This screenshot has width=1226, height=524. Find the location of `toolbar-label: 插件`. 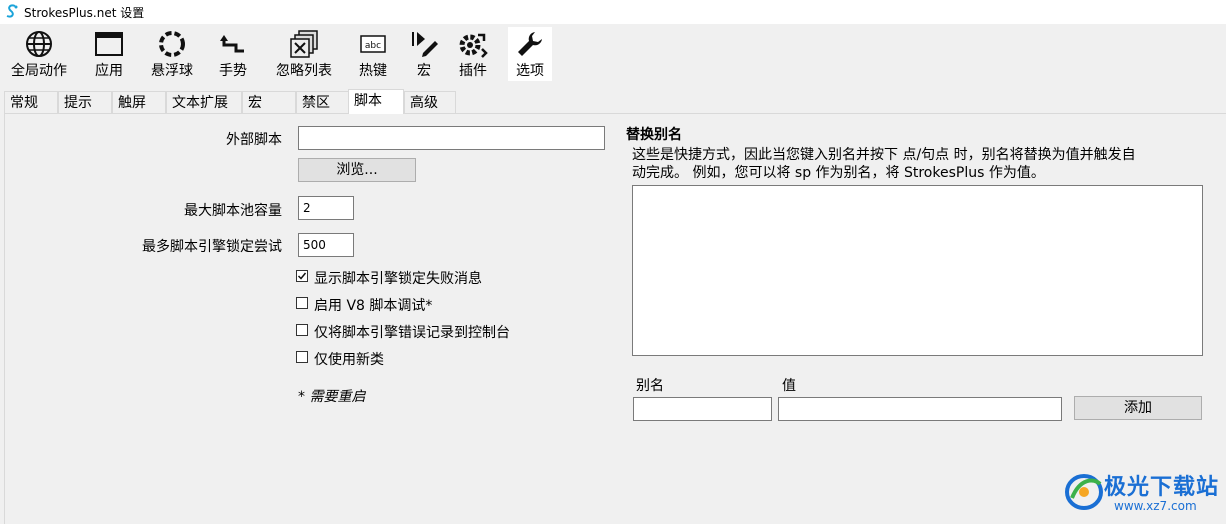

toolbar-label: 插件 is located at coordinates (473, 71).